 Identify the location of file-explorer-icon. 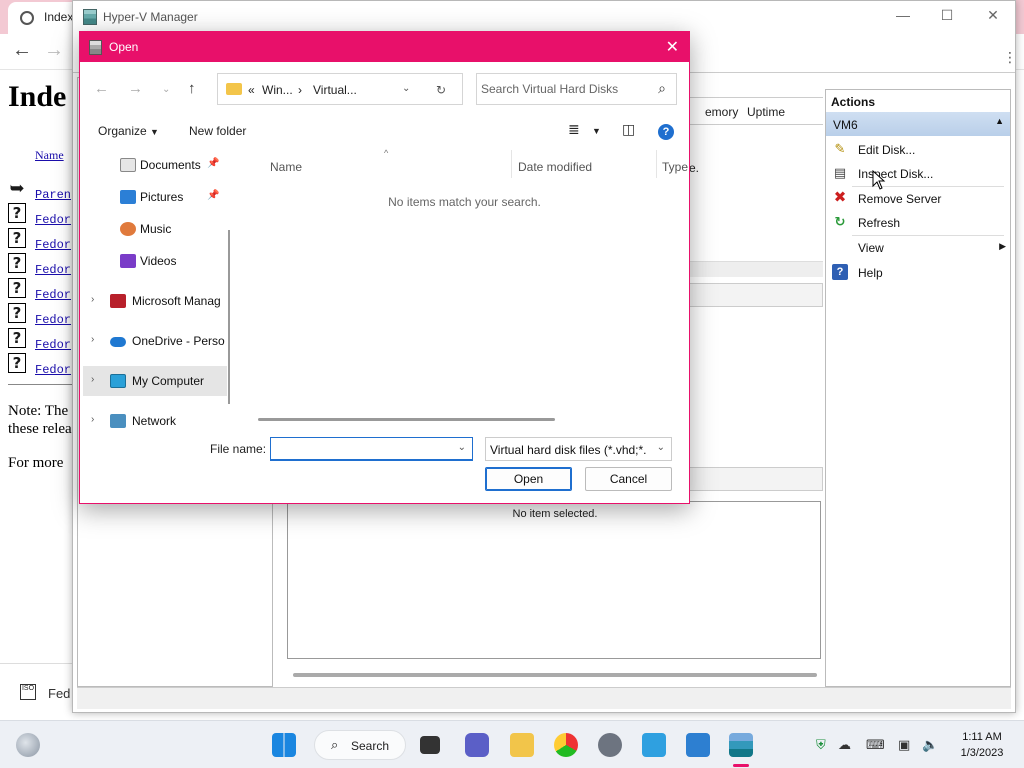
(522, 745).